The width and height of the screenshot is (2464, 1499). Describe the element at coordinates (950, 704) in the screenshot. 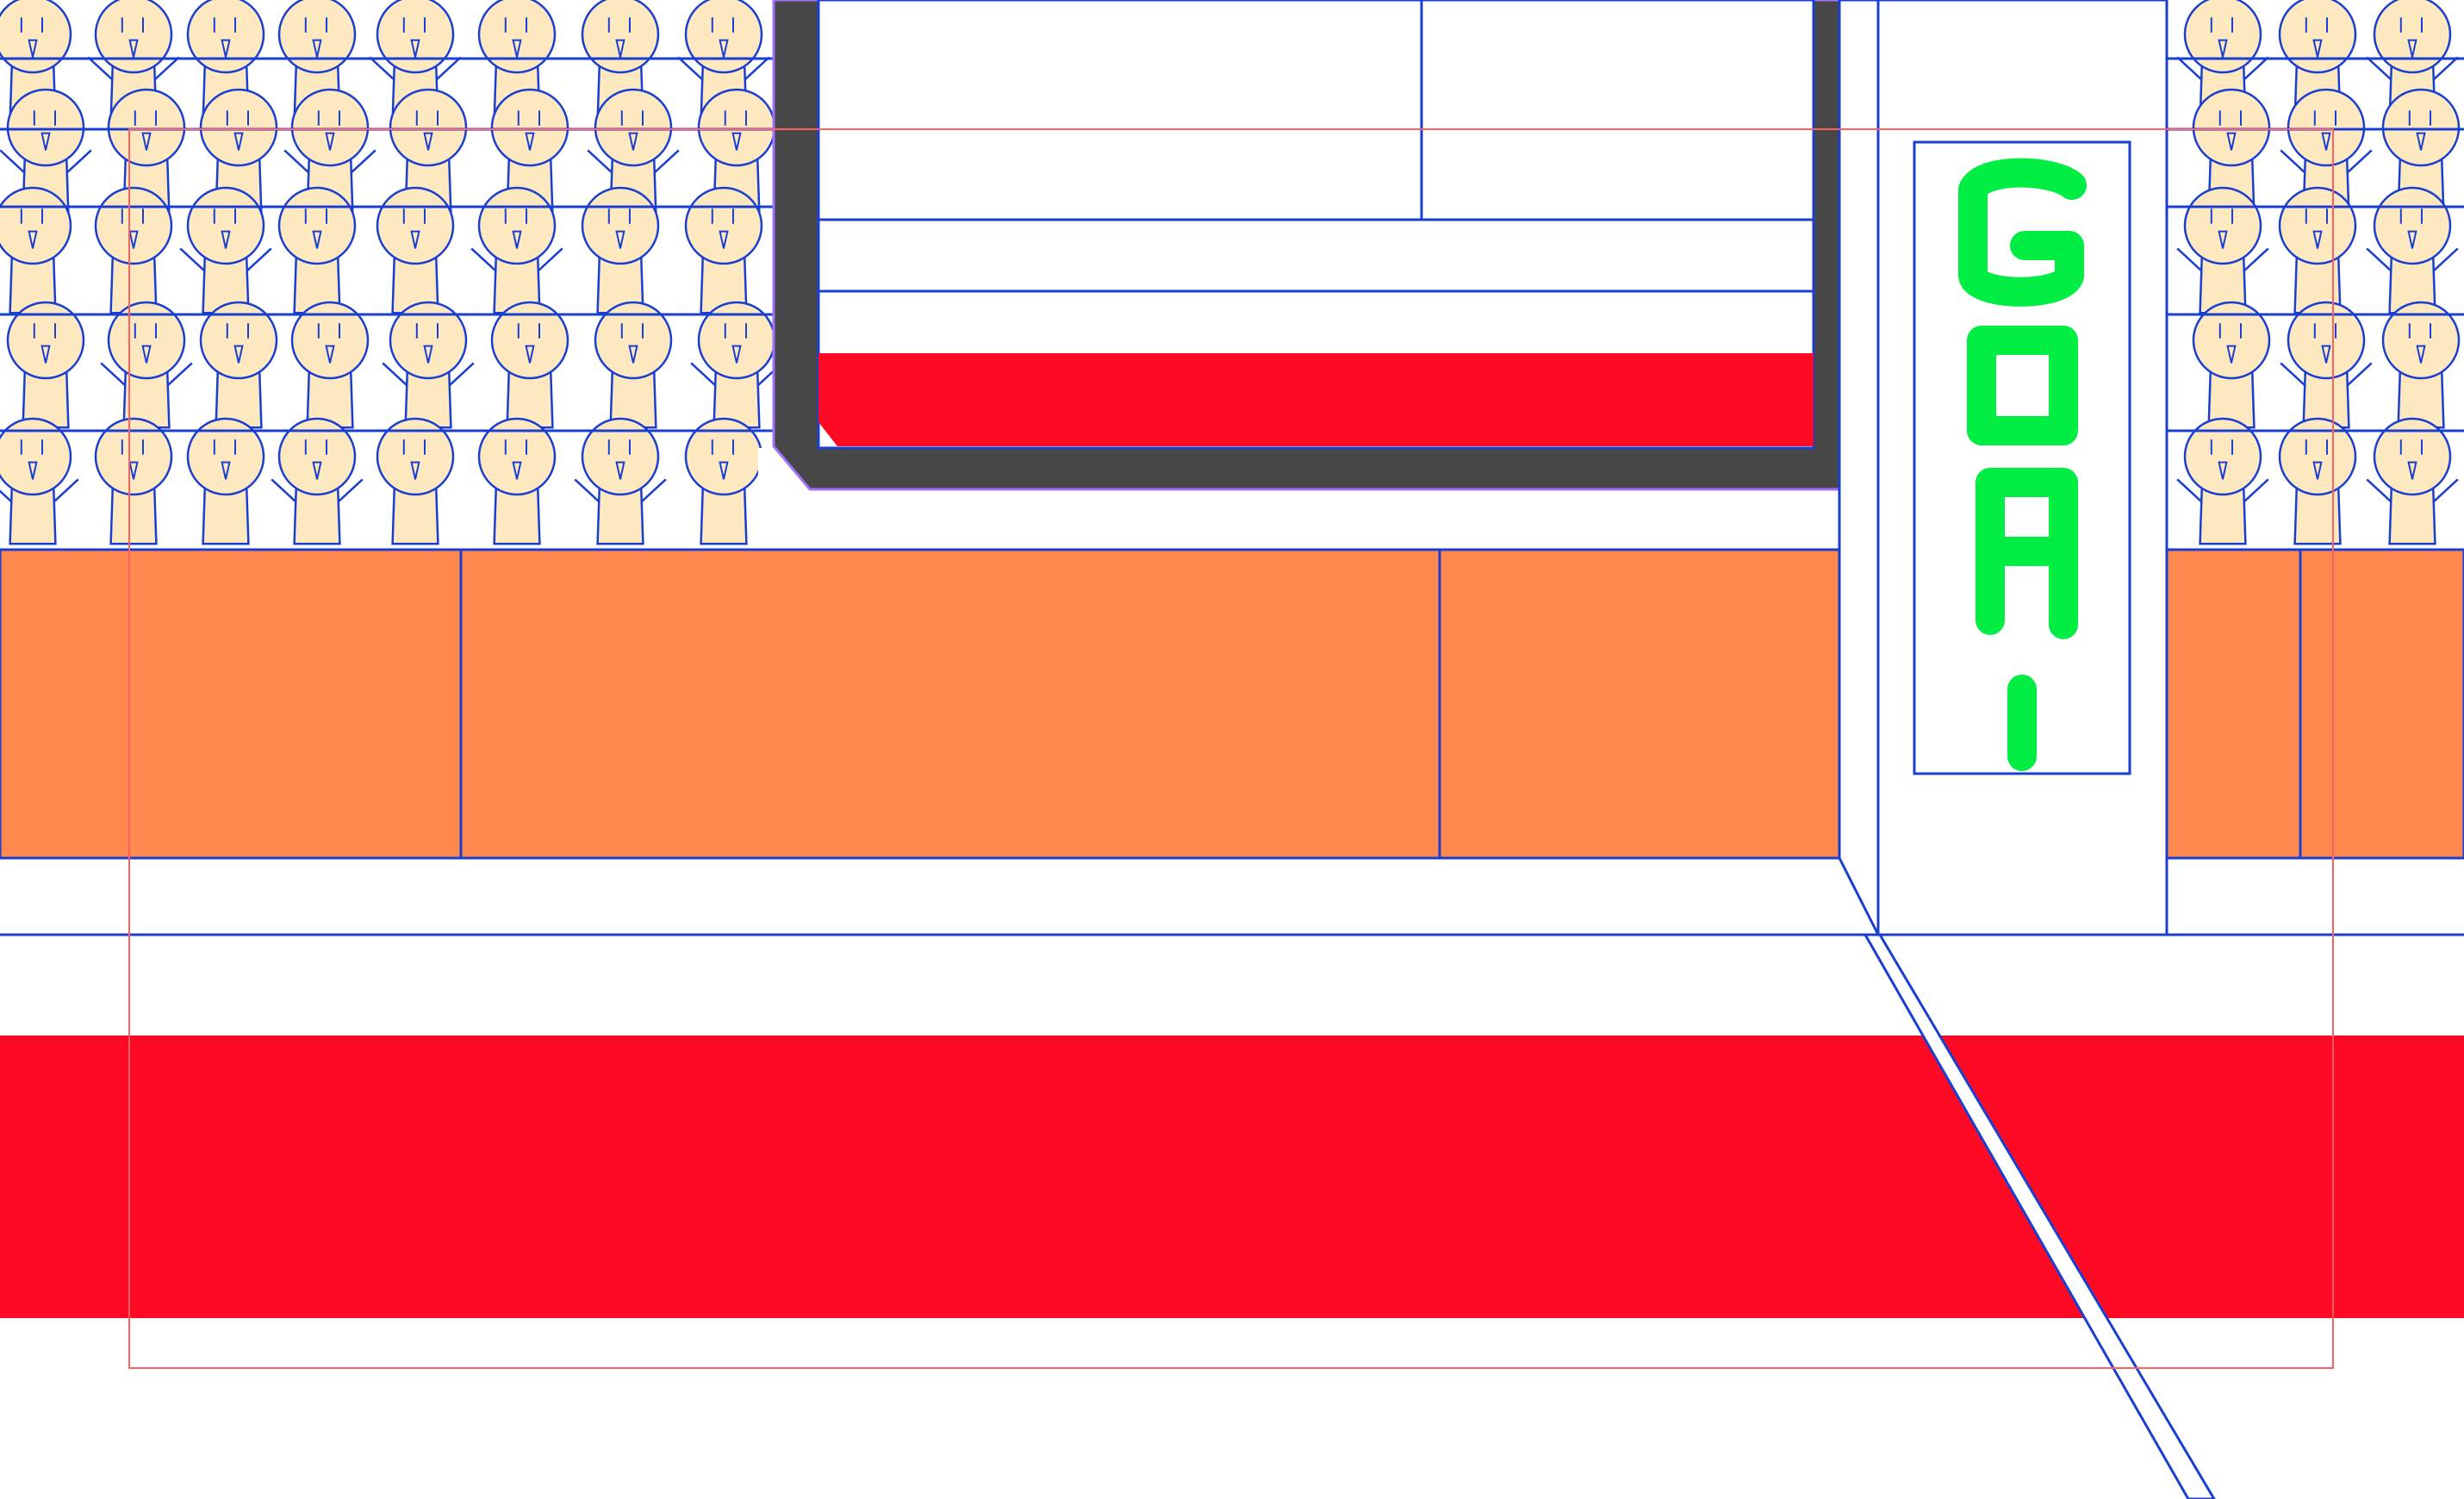

I see `ad-board-middle` at that location.